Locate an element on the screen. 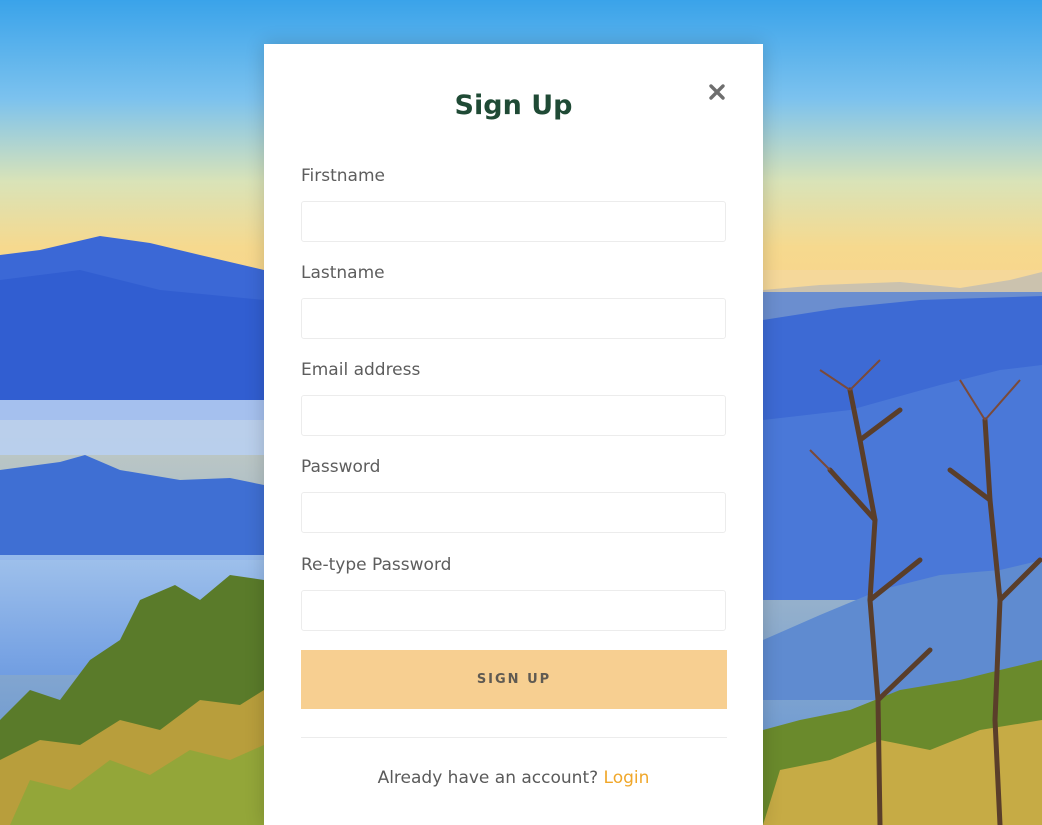  retype-password-field is located at coordinates (513, 610).